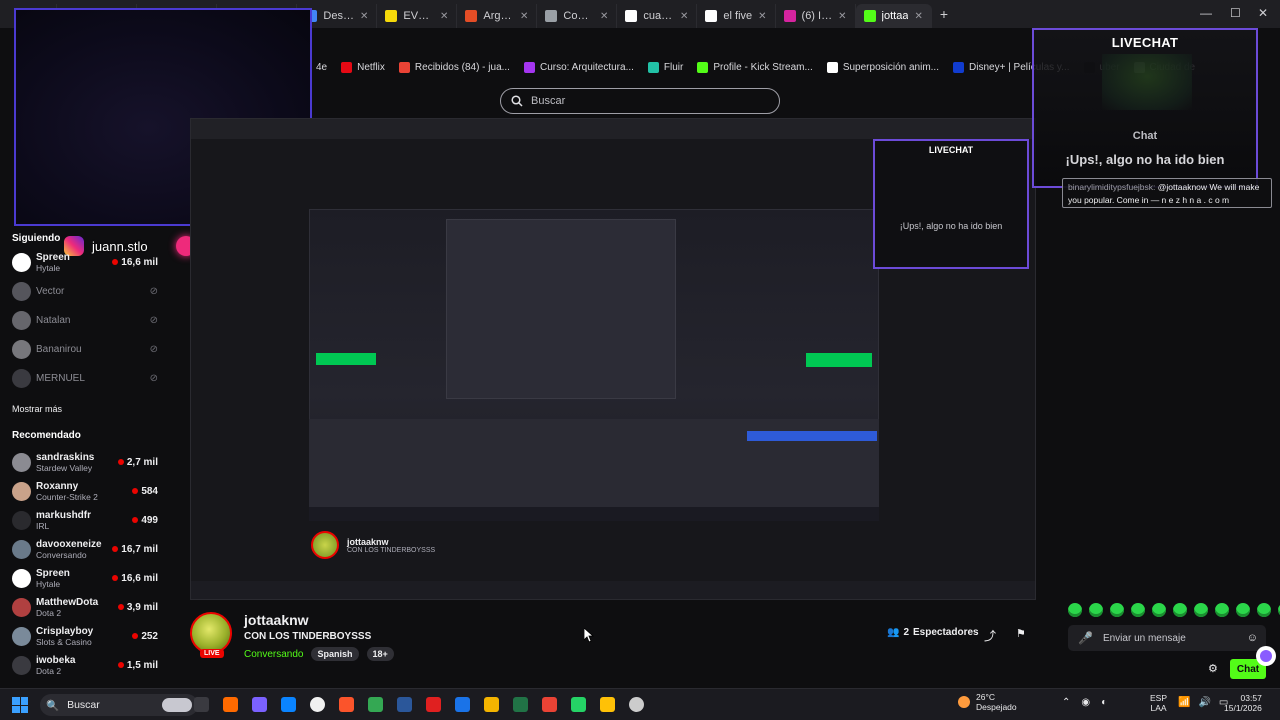 The width and height of the screenshot is (1280, 720). I want to click on browser-tab: (6) Inst ✕, so click(816, 16).